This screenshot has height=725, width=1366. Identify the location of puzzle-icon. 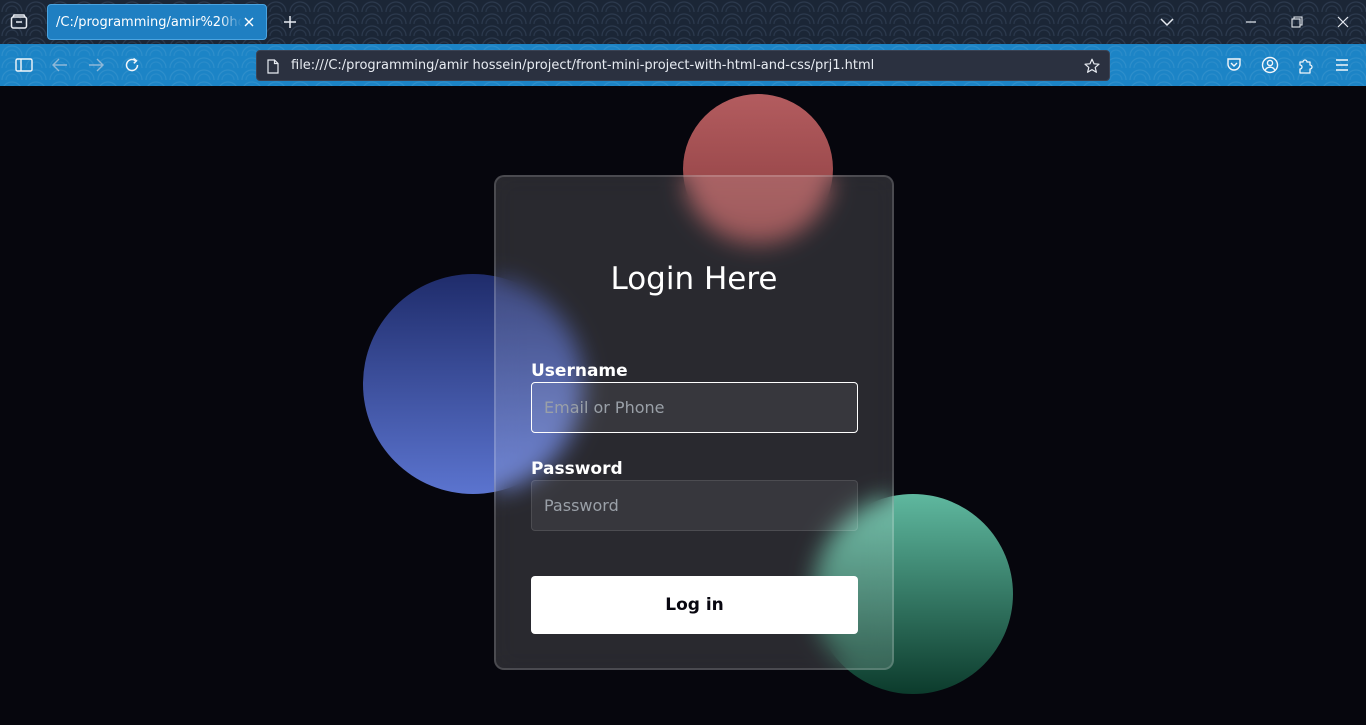
(1306, 65).